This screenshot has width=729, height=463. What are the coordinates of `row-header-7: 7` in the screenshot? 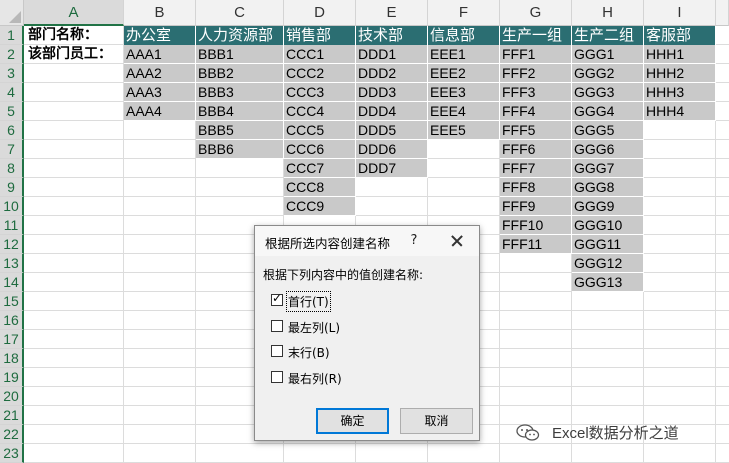 It's located at (12, 149).